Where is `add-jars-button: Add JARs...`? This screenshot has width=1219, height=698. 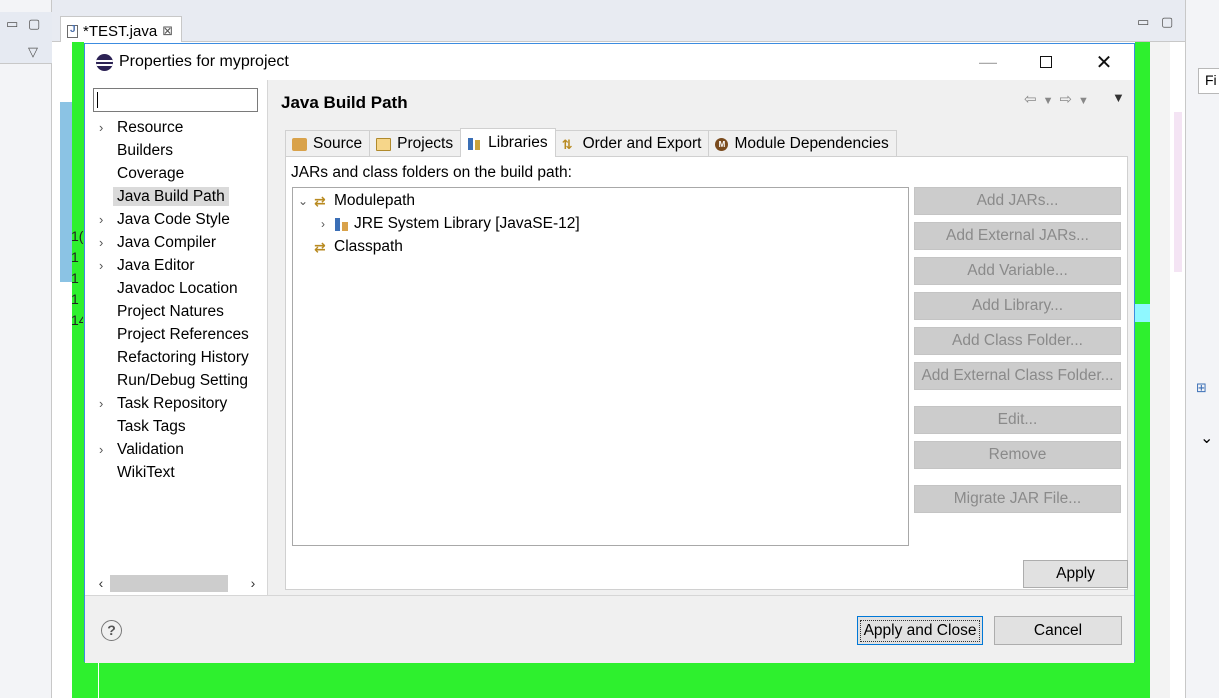 add-jars-button: Add JARs... is located at coordinates (1017, 201).